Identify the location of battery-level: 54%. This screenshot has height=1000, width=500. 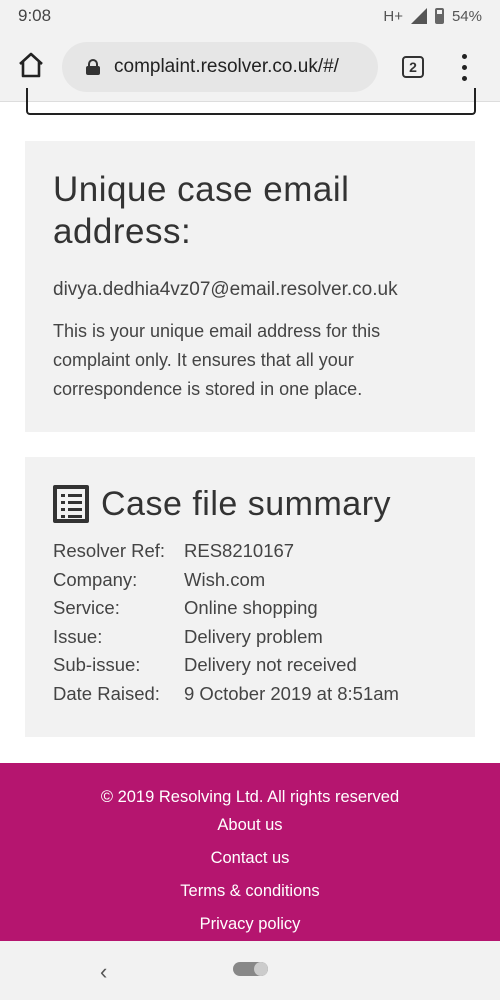
(466, 16).